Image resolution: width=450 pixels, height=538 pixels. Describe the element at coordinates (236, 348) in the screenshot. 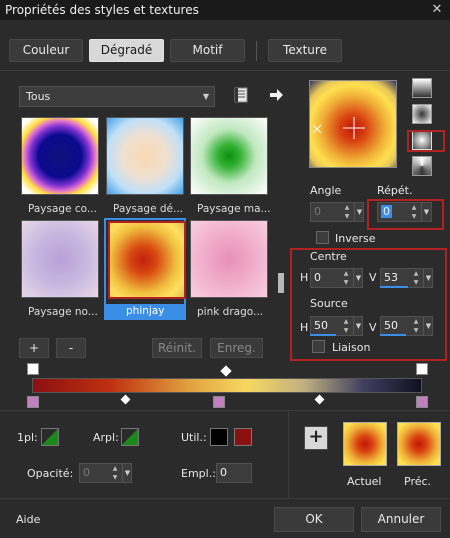

I see `save-preset-button: Enreg.` at that location.